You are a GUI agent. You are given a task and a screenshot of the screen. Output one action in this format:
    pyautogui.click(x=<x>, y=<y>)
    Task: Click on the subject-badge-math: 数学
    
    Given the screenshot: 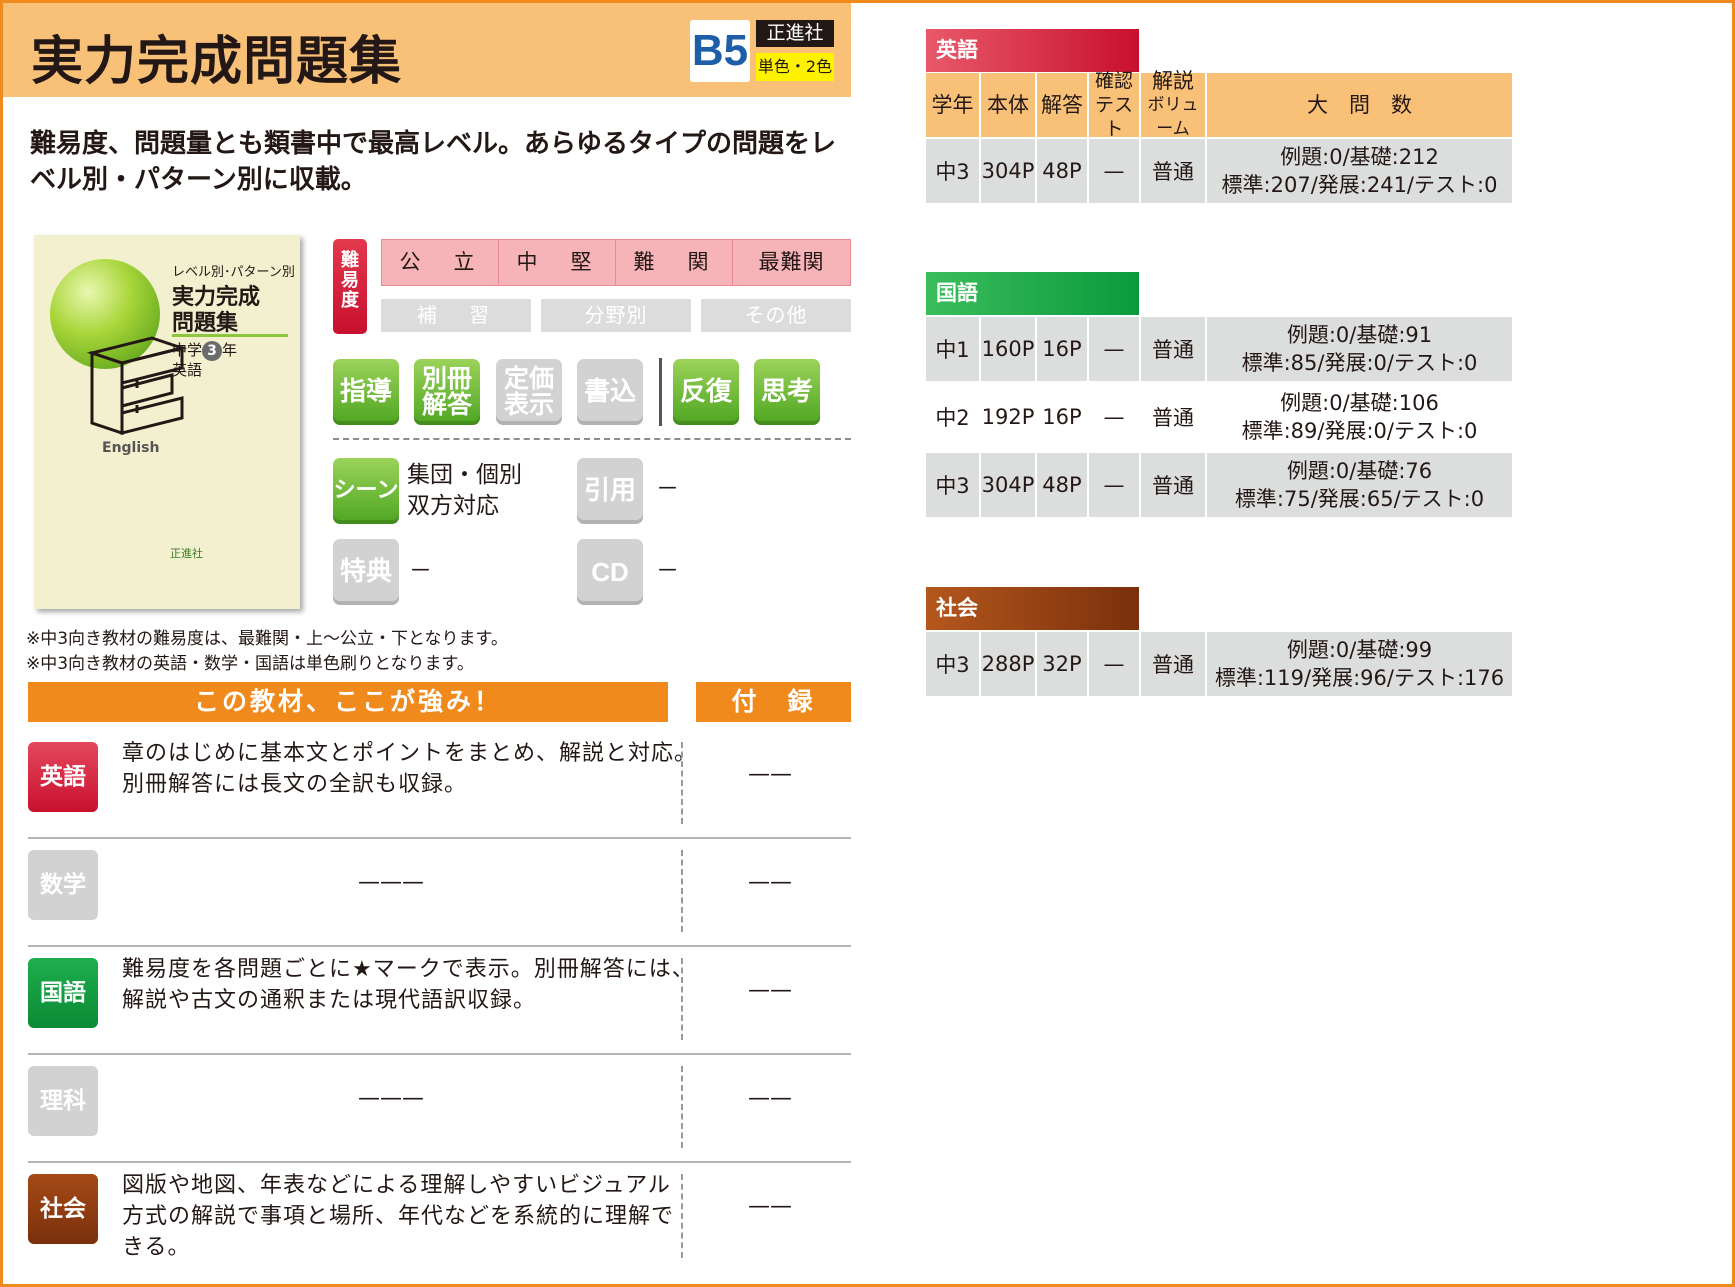 What is the action you would take?
    pyautogui.click(x=63, y=885)
    